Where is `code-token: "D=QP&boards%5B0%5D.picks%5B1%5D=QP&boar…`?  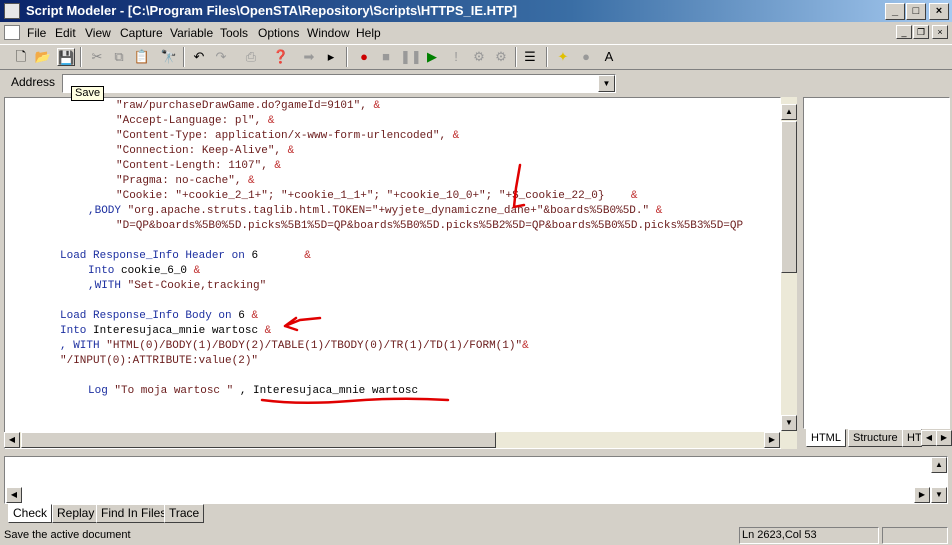 code-token: "D=QP&boards%5B0%5D.picks%5B1%5D=QP&boar… is located at coordinates (430, 226).